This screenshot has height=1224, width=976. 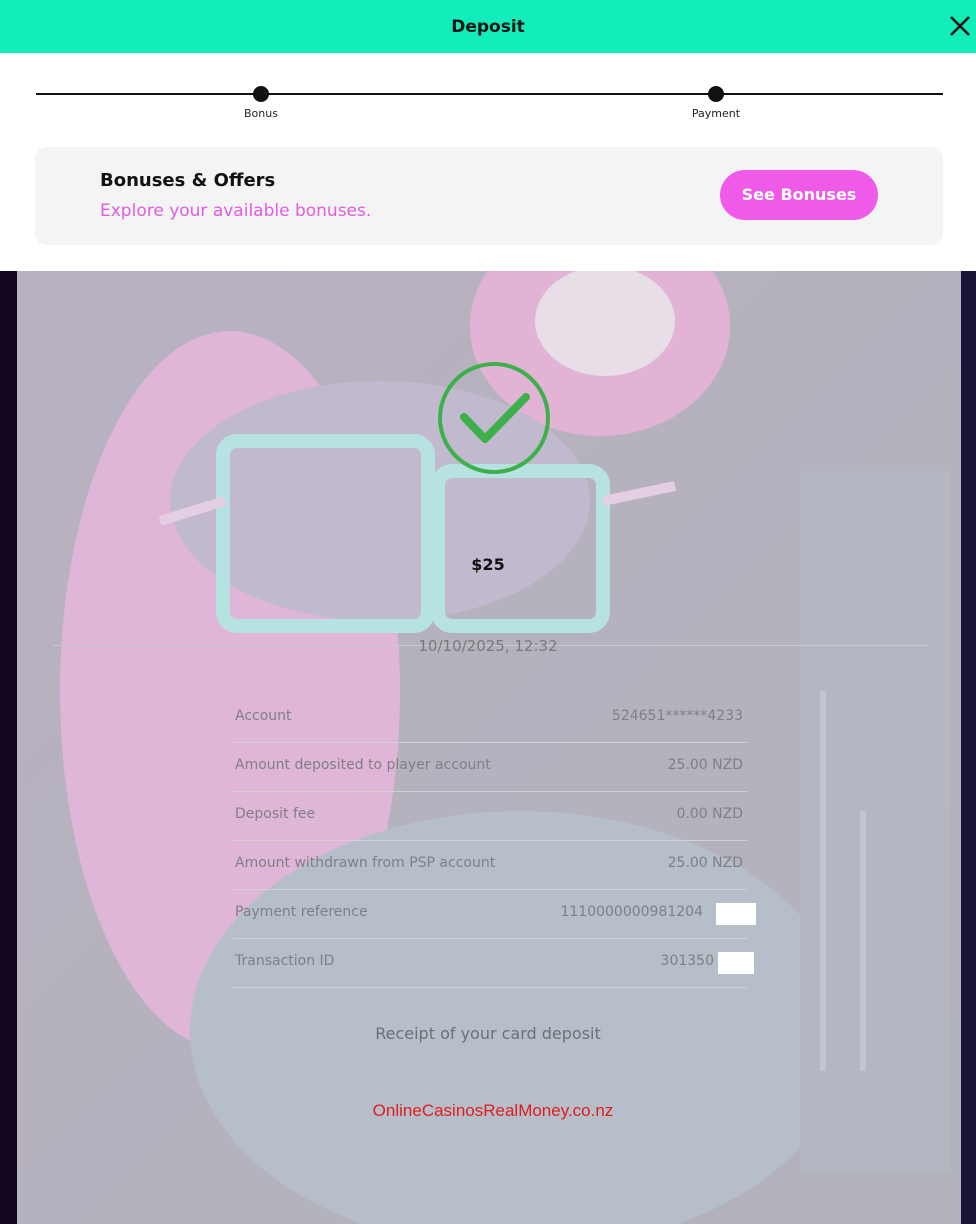 What do you see at coordinates (489, 94) in the screenshot?
I see `stepper-track` at bounding box center [489, 94].